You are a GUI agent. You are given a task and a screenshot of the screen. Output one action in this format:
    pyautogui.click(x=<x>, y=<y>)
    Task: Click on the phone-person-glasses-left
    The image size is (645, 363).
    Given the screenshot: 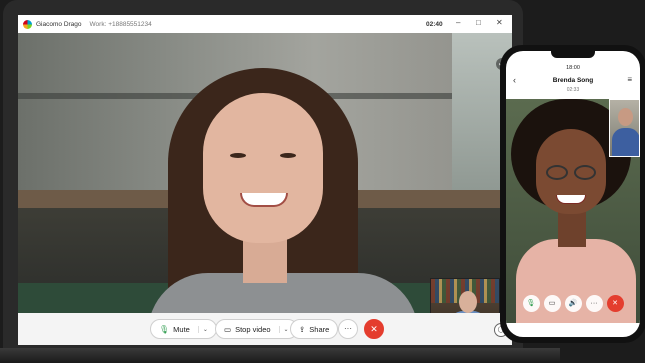 What is the action you would take?
    pyautogui.click(x=557, y=172)
    